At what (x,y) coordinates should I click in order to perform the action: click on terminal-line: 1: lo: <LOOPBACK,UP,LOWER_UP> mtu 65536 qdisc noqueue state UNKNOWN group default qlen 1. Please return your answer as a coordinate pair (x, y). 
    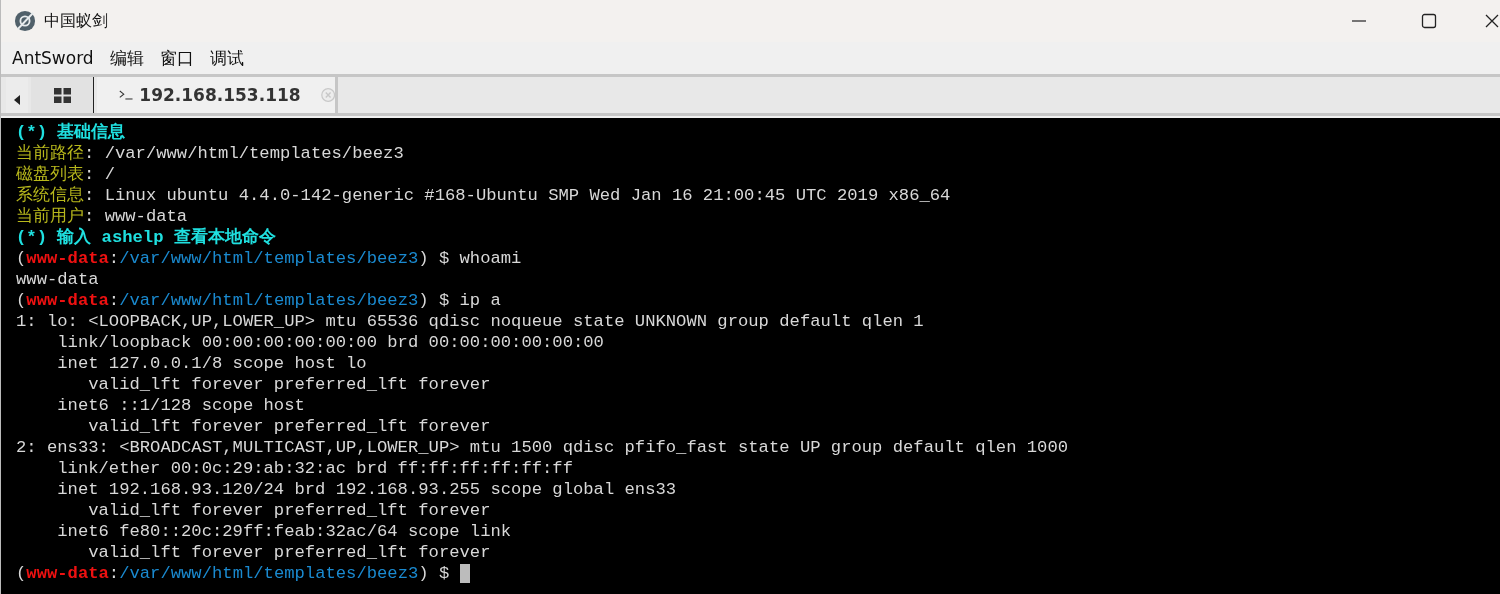
    Looking at the image, I should click on (470, 321).